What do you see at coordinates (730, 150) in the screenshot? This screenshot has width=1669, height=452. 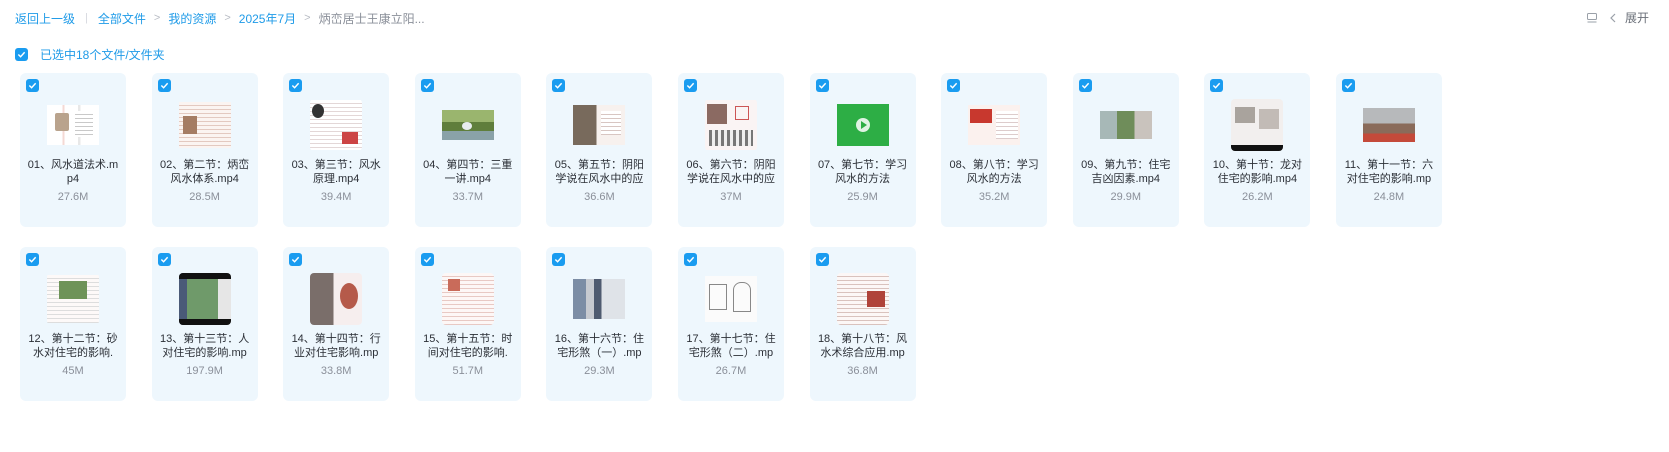 I see `file-card: 06、第六节：阴阳学说在风水中的应 37M` at bounding box center [730, 150].